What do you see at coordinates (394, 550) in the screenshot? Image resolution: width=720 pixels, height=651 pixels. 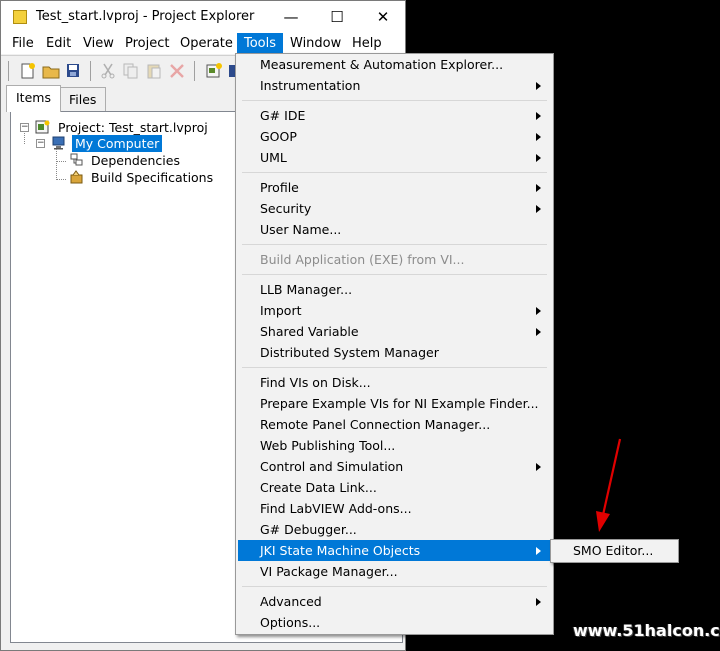 I see `menu-item-jki-state-machine-objects: JKI State Machine Objects` at bounding box center [394, 550].